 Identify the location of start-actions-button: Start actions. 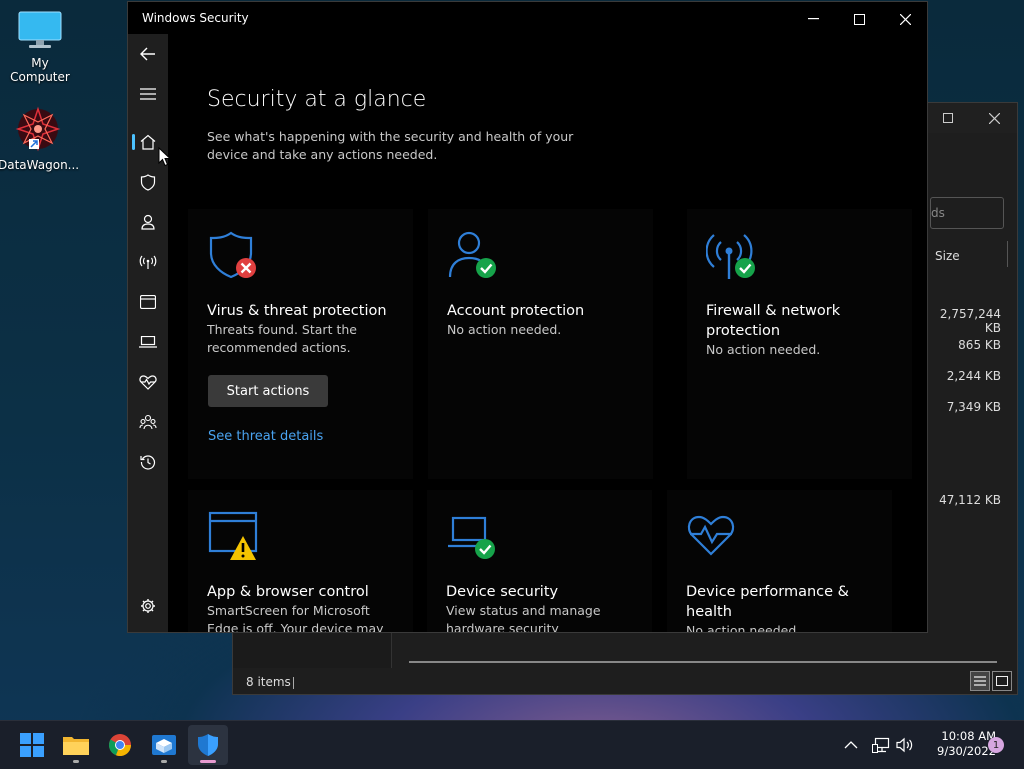
(268, 391).